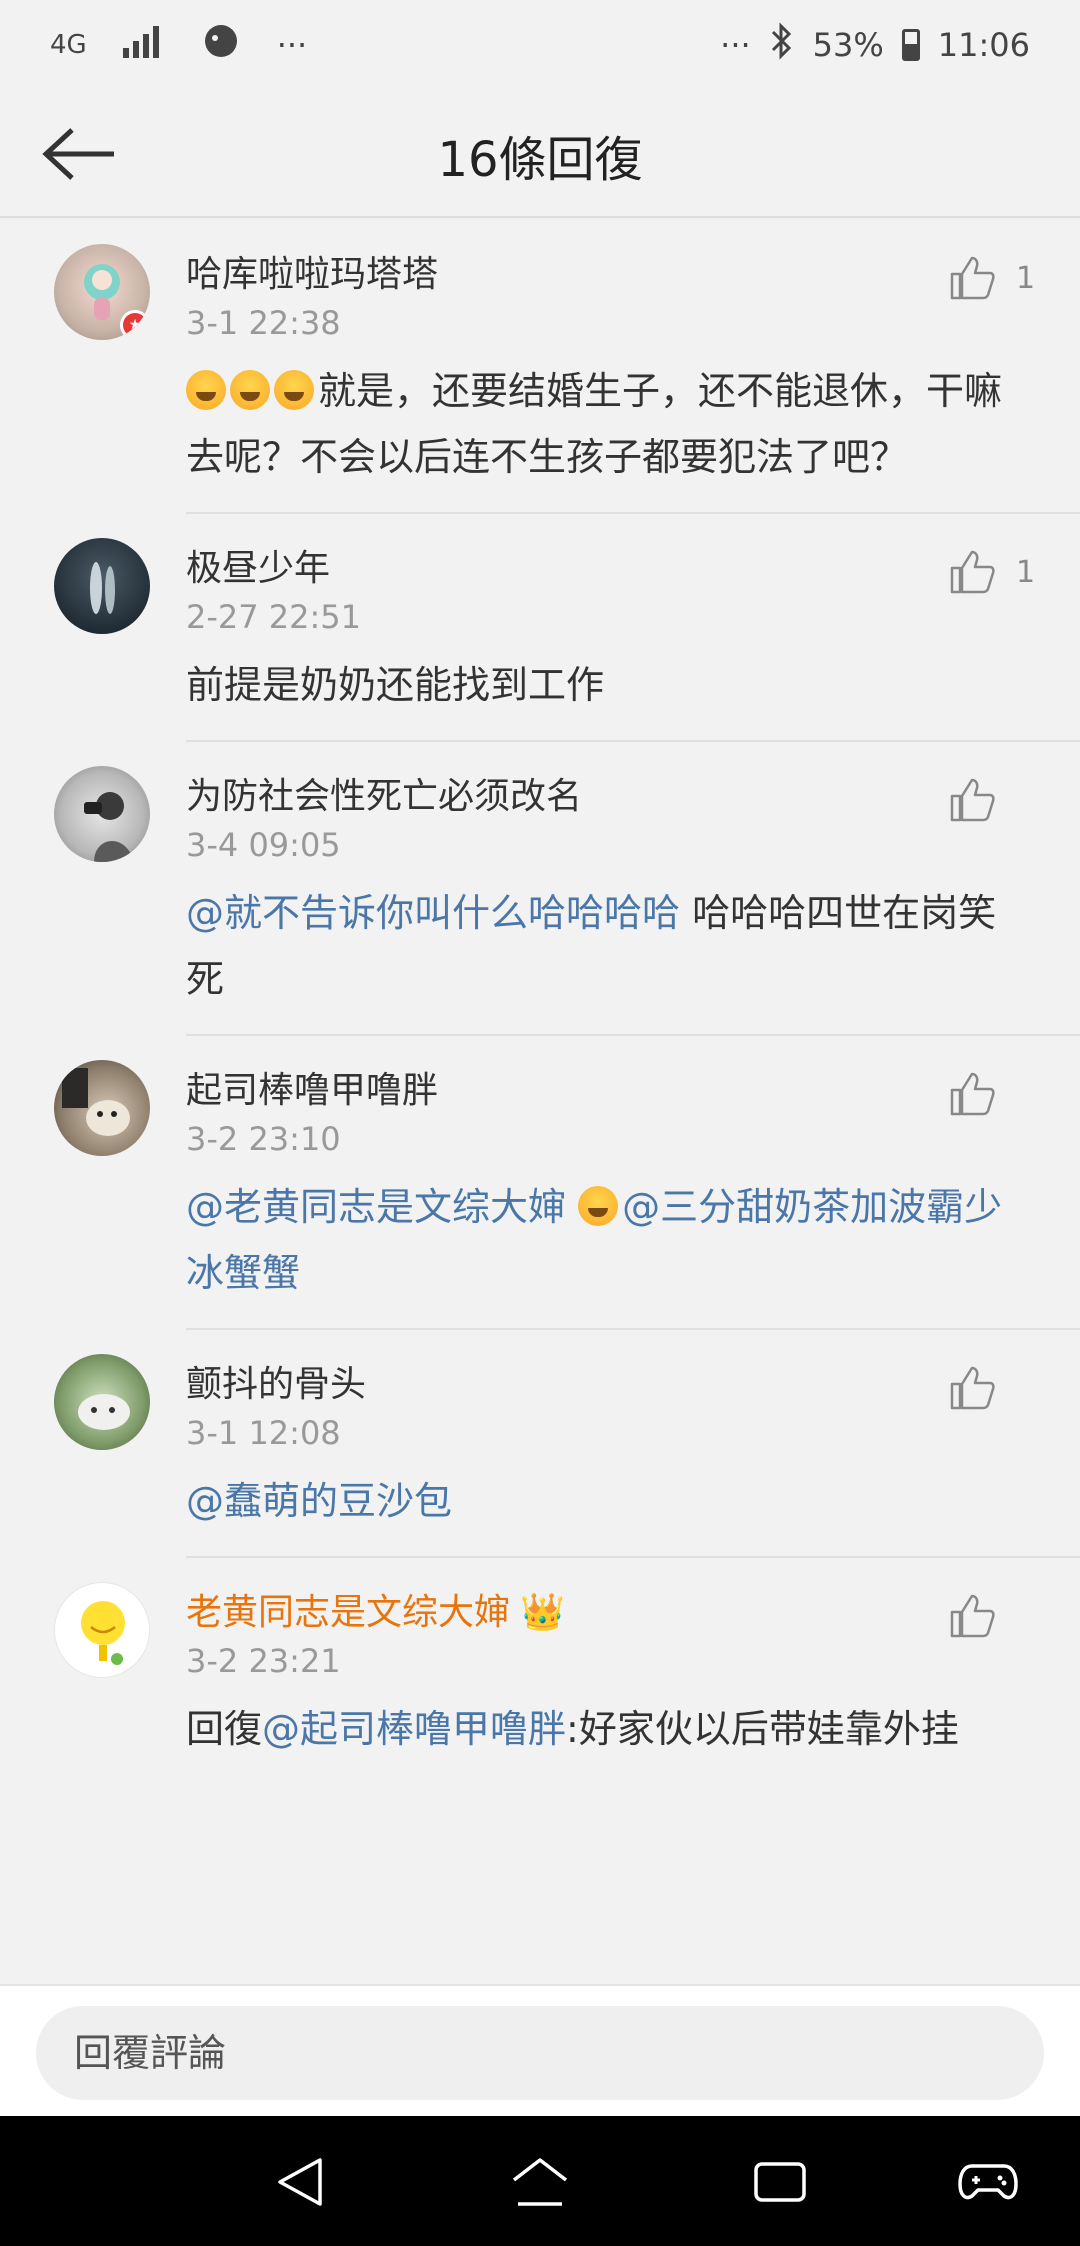 This screenshot has width=1080, height=2246. Describe the element at coordinates (540, 1443) in the screenshot. I see `comment-item: 颤抖的骨头 3-1 12:08 @蠢萌的豆沙包` at that location.